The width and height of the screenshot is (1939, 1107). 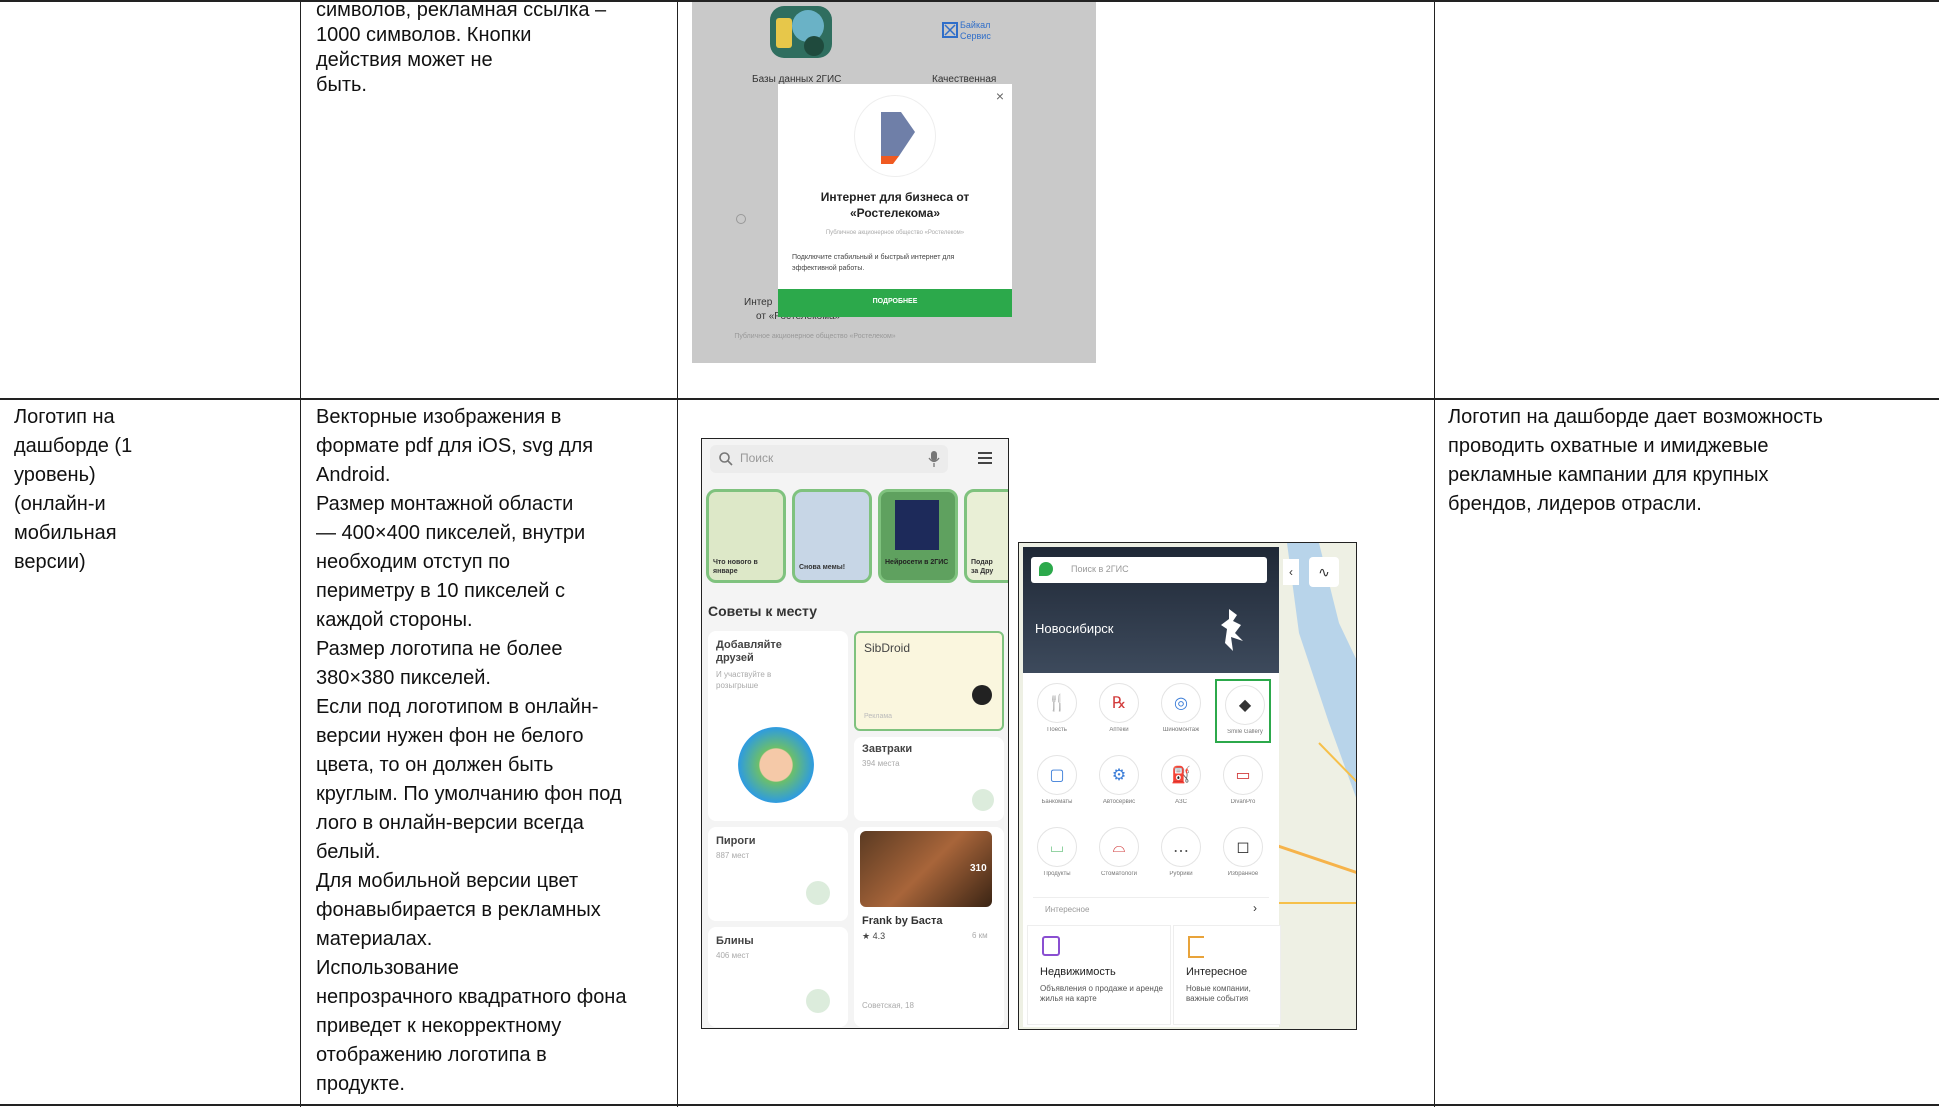 What do you see at coordinates (757, 458) in the screenshot?
I see `search-placeholder: Поиск` at bounding box center [757, 458].